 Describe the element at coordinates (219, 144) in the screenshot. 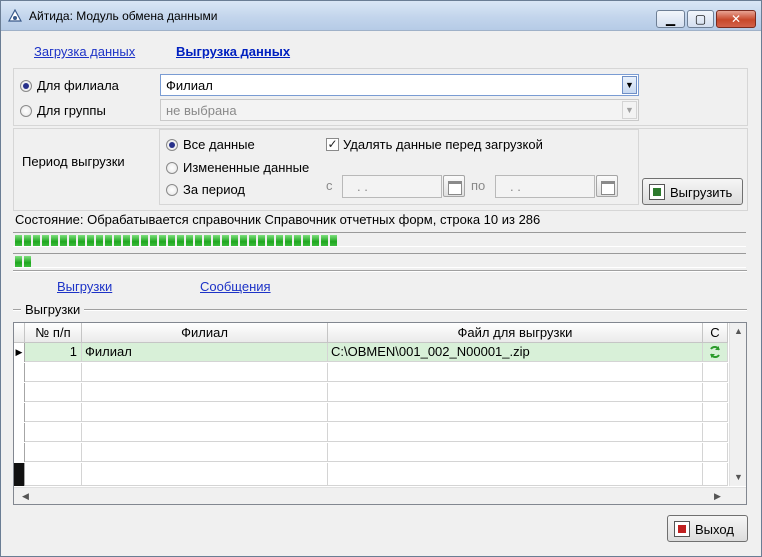

I see `radio-all-data-label: Все данные` at that location.